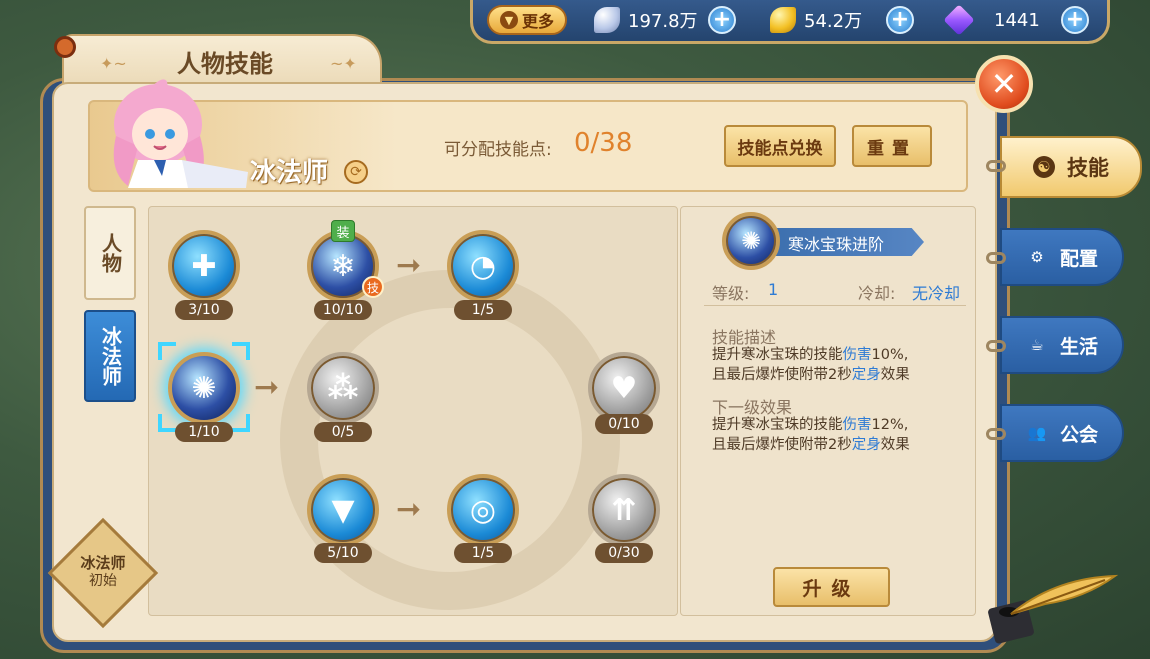  Describe the element at coordinates (603, 143) in the screenshot. I see `skill-points-value: 0/38` at that location.